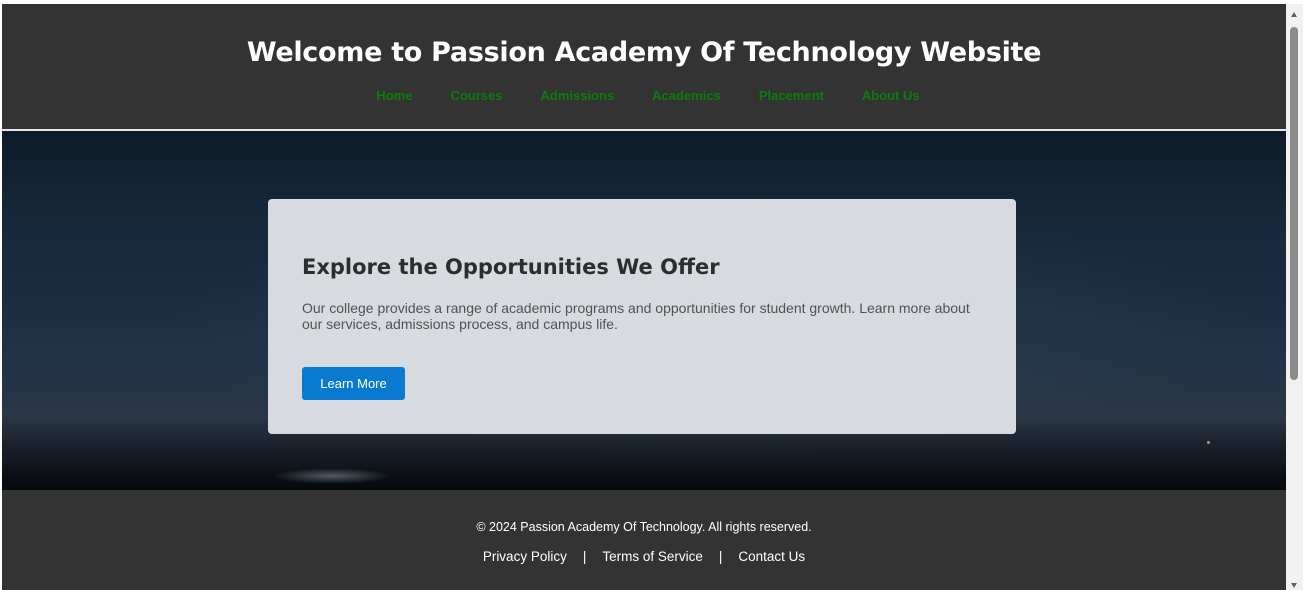 This screenshot has width=1303, height=590. I want to click on hero-background-shore, so click(644, 473).